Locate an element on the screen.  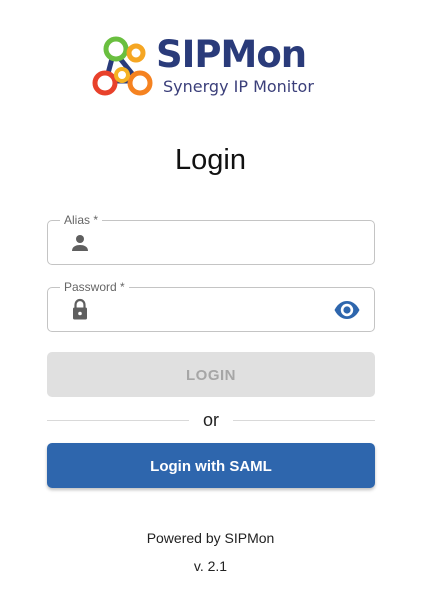
eye-icon is located at coordinates (347, 310).